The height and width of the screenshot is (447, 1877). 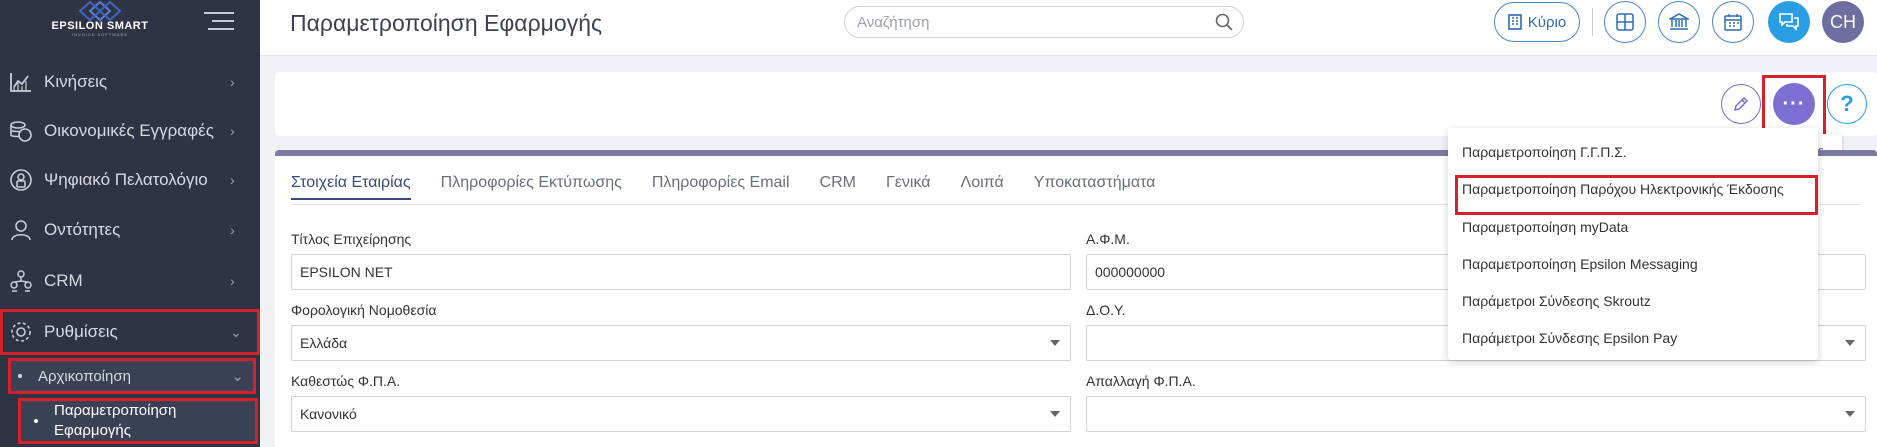 What do you see at coordinates (21, 281) in the screenshot?
I see `people-network-icon` at bounding box center [21, 281].